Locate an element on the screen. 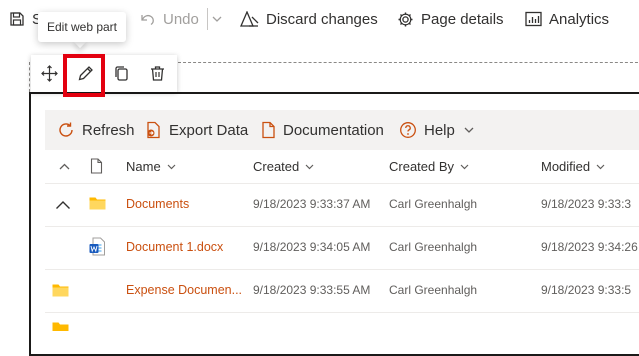 This screenshot has height=356, width=639. help-label: Help is located at coordinates (439, 130).